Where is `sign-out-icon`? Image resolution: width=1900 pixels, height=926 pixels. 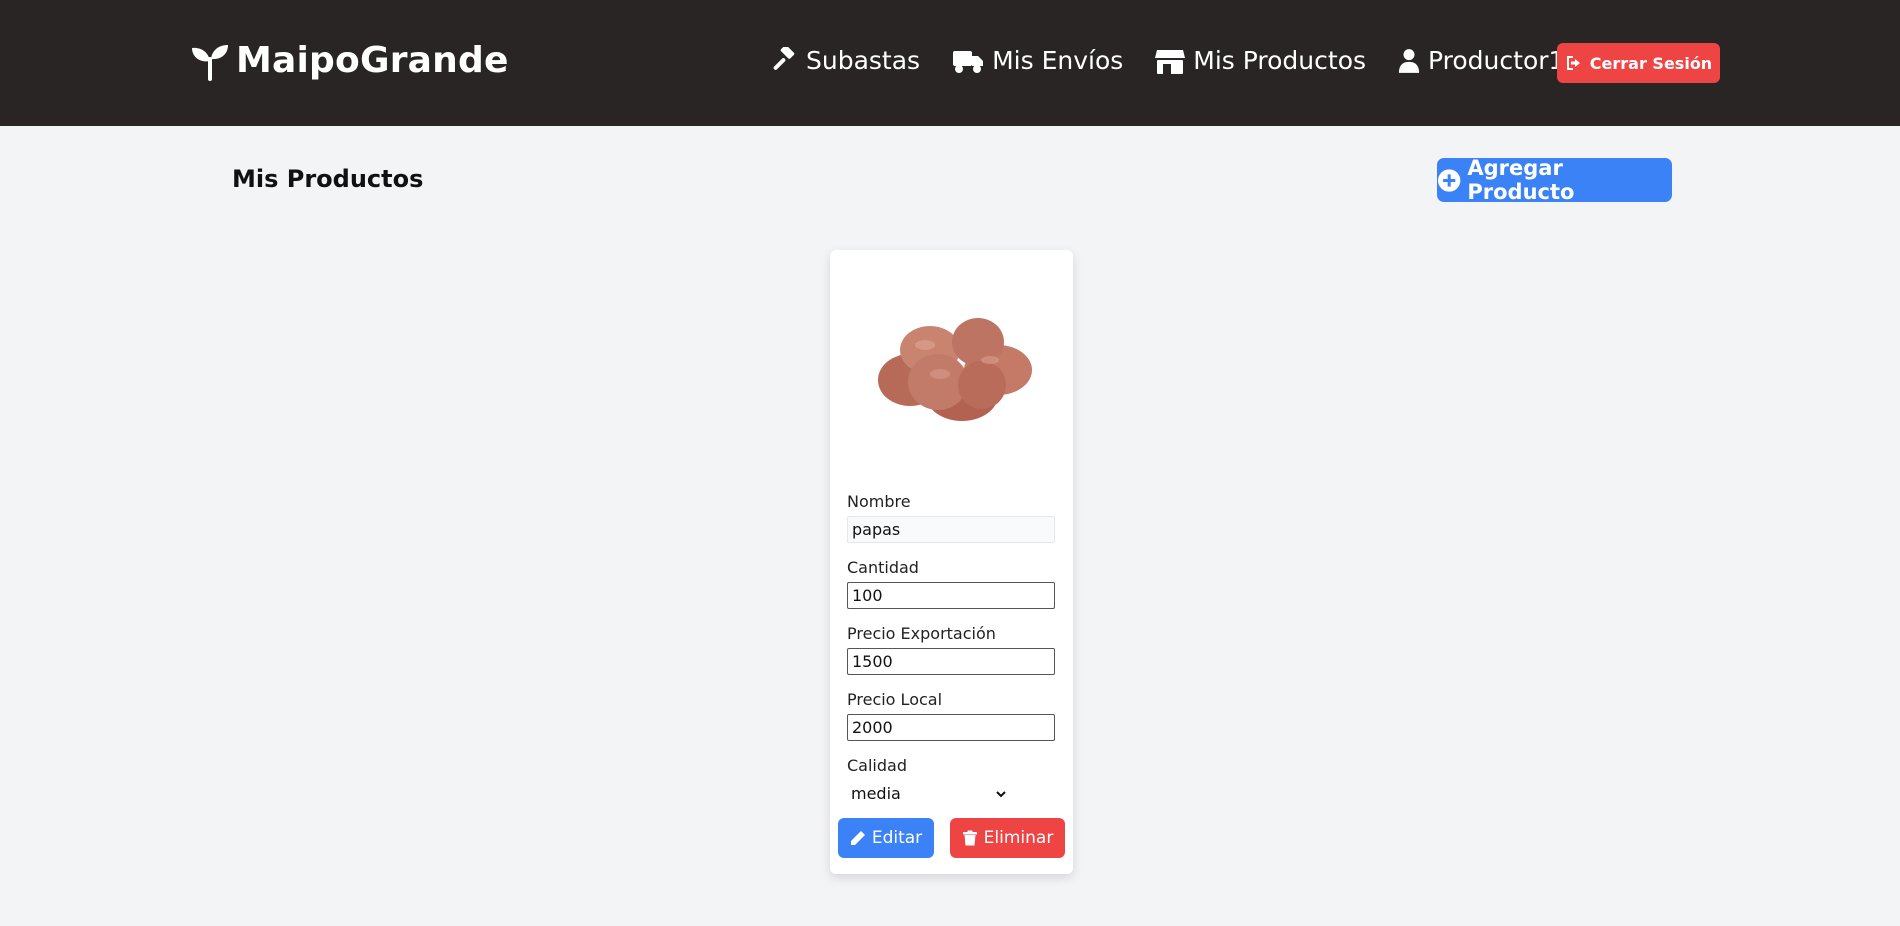
sign-out-icon is located at coordinates (1573, 63).